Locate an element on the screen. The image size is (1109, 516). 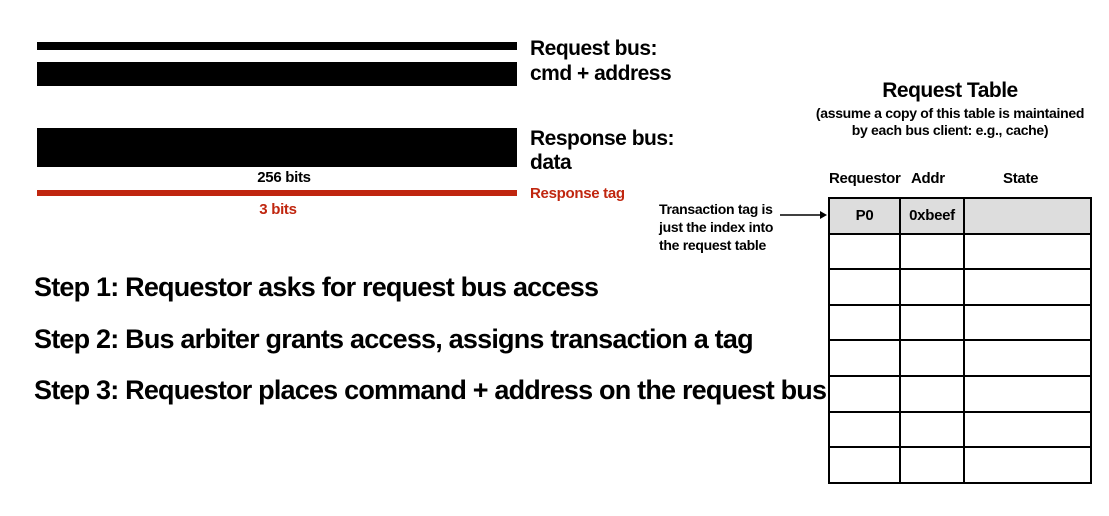
request-bus-thin-line is located at coordinates (277, 46).